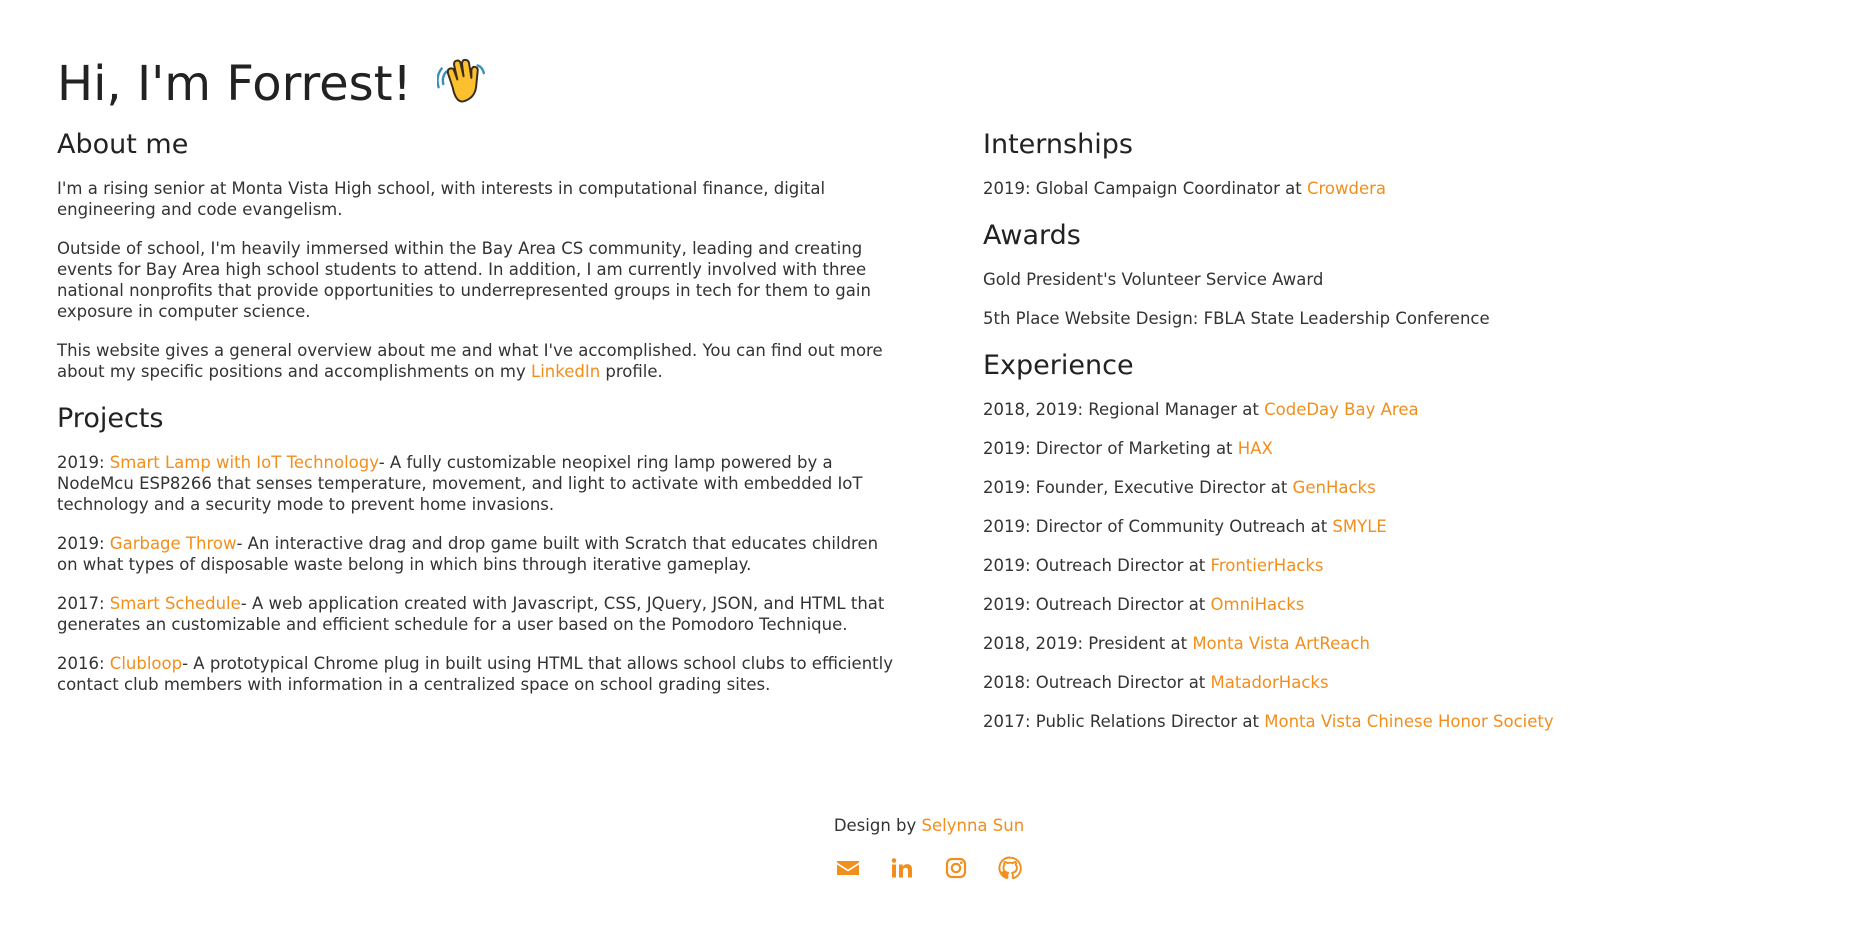 This screenshot has height=925, width=1858. What do you see at coordinates (1058, 144) in the screenshot?
I see `internships-heading: Internships` at bounding box center [1058, 144].